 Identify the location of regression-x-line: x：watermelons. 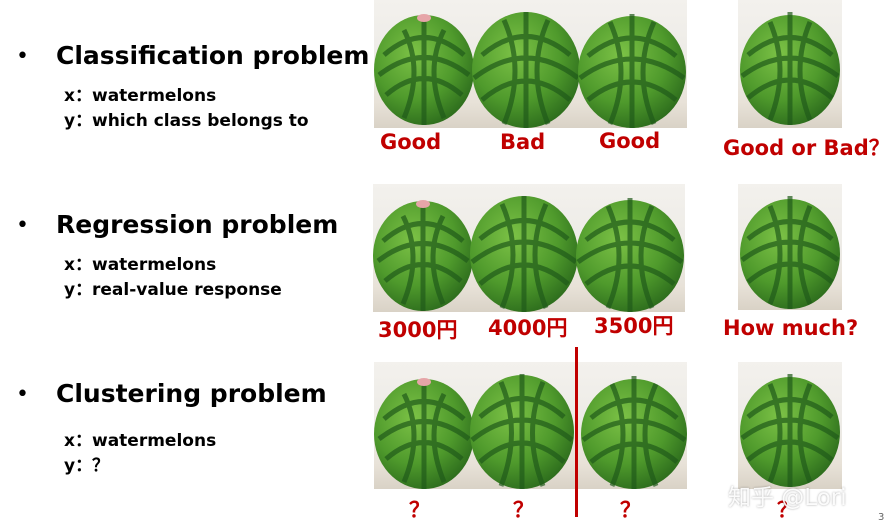
(140, 265).